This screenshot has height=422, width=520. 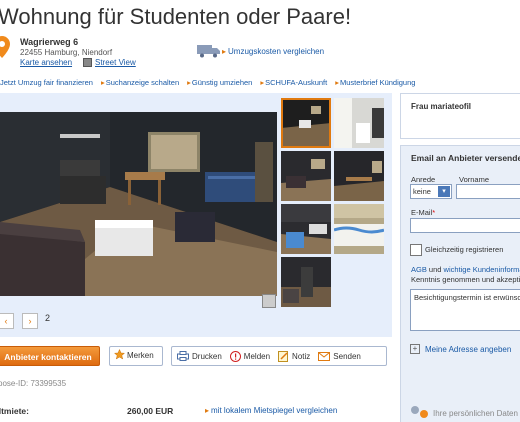 I want to click on address-toggle-link: Meine Adresse angeben, so click(x=468, y=349).